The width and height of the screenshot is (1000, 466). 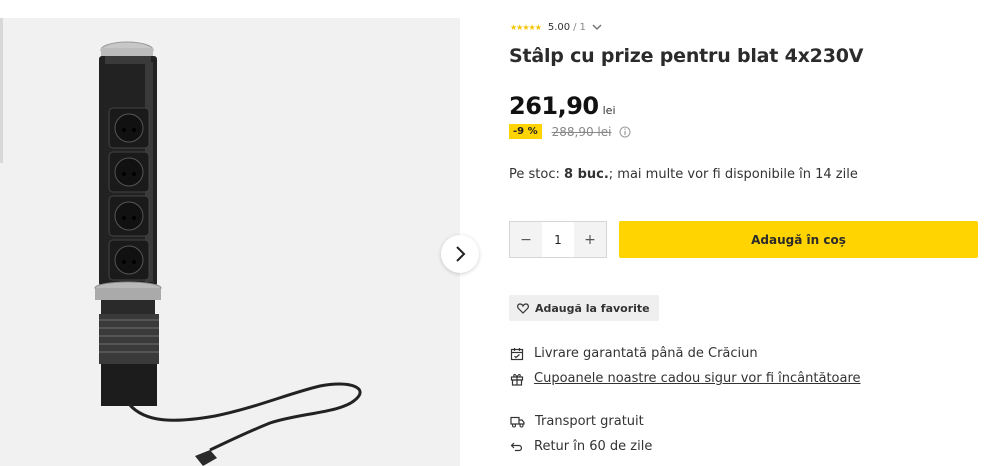 I want to click on feature-transport-text: Transport gratuit, so click(x=589, y=421).